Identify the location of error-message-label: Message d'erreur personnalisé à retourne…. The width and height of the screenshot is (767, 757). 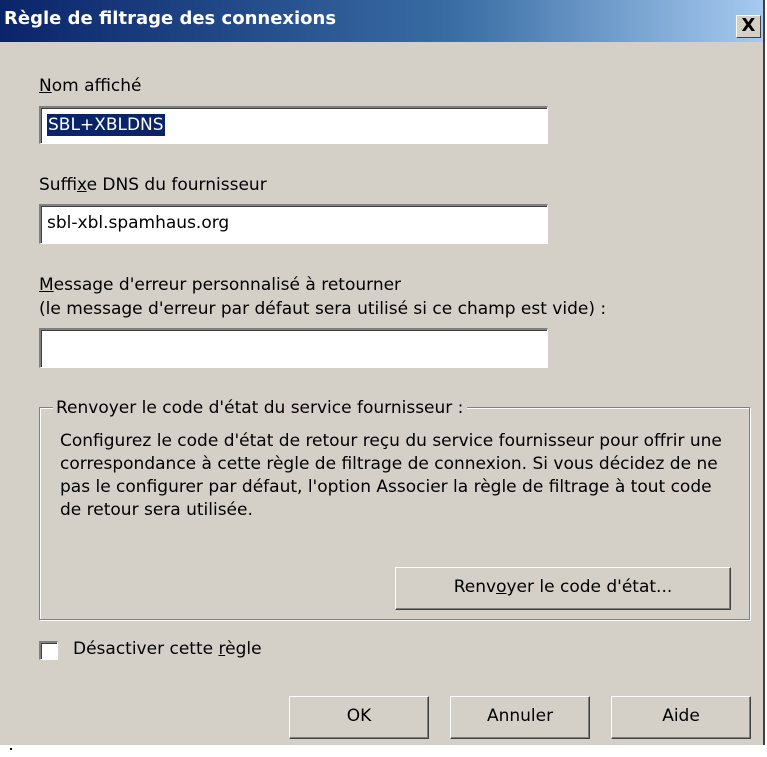
(220, 285).